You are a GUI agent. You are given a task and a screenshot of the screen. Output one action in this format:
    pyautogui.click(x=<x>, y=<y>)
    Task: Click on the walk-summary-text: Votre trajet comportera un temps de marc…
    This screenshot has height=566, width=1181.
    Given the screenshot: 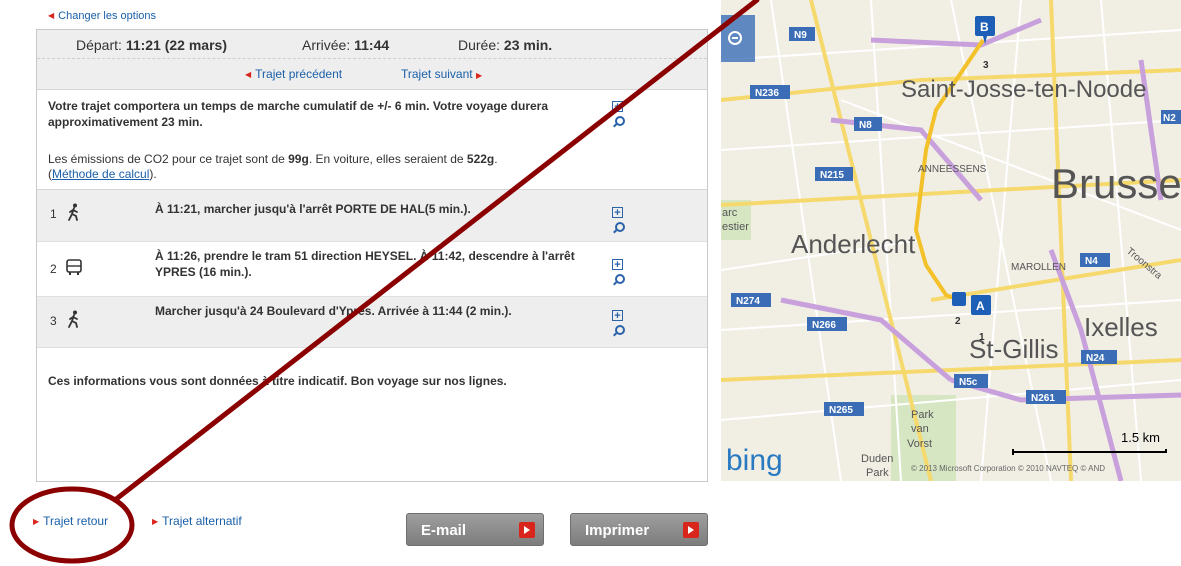 What is the action you would take?
    pyautogui.click(x=298, y=114)
    